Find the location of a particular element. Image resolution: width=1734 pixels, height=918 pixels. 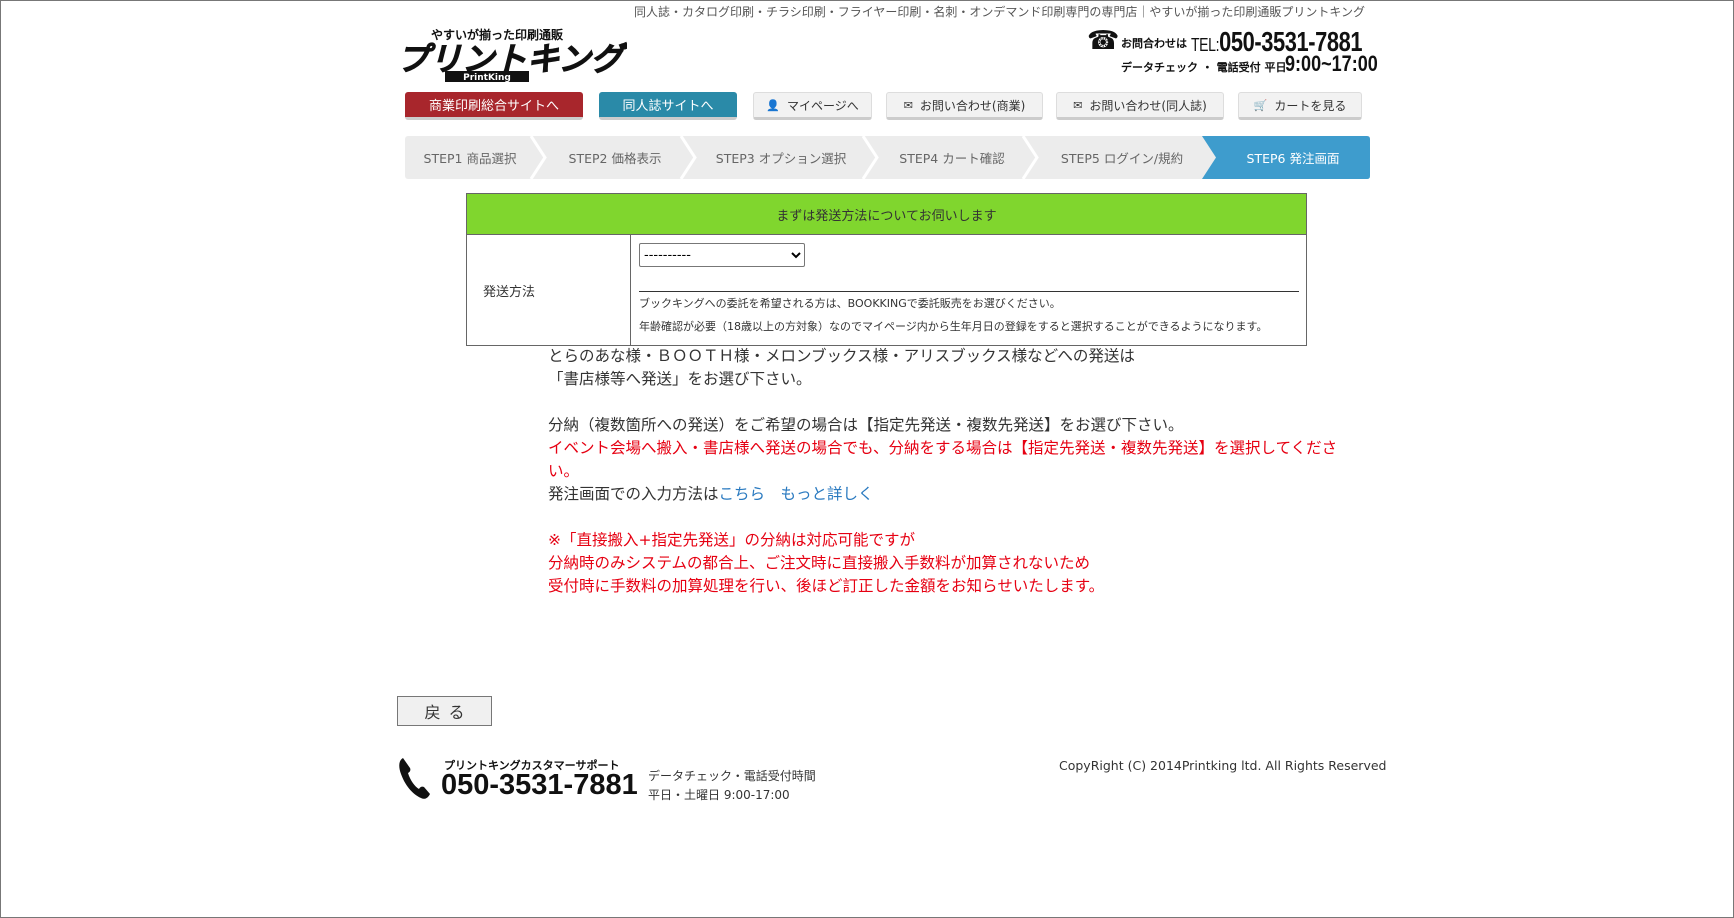

footer-tel: 050-3531-7881 is located at coordinates (539, 785).